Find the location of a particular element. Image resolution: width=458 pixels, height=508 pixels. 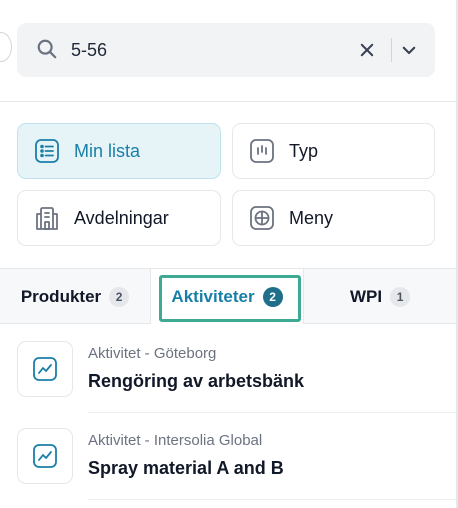

search-box is located at coordinates (226, 50).